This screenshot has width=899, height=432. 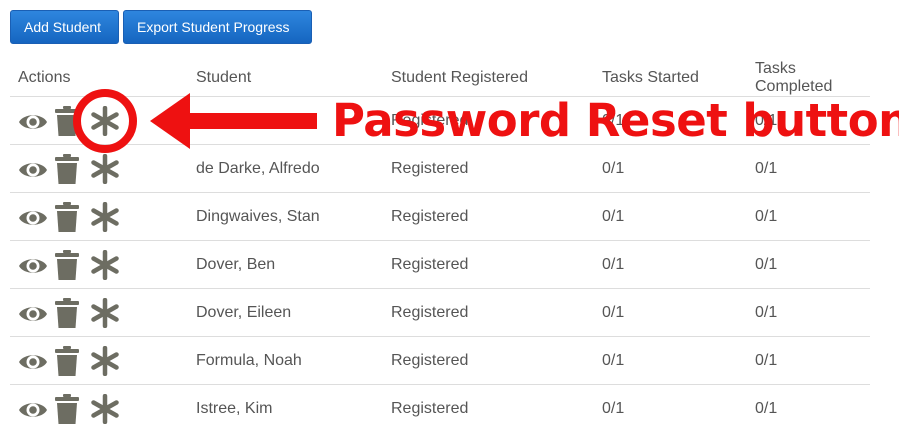 What do you see at coordinates (217, 27) in the screenshot?
I see `export-student-progress-button: Export Student Progress` at bounding box center [217, 27].